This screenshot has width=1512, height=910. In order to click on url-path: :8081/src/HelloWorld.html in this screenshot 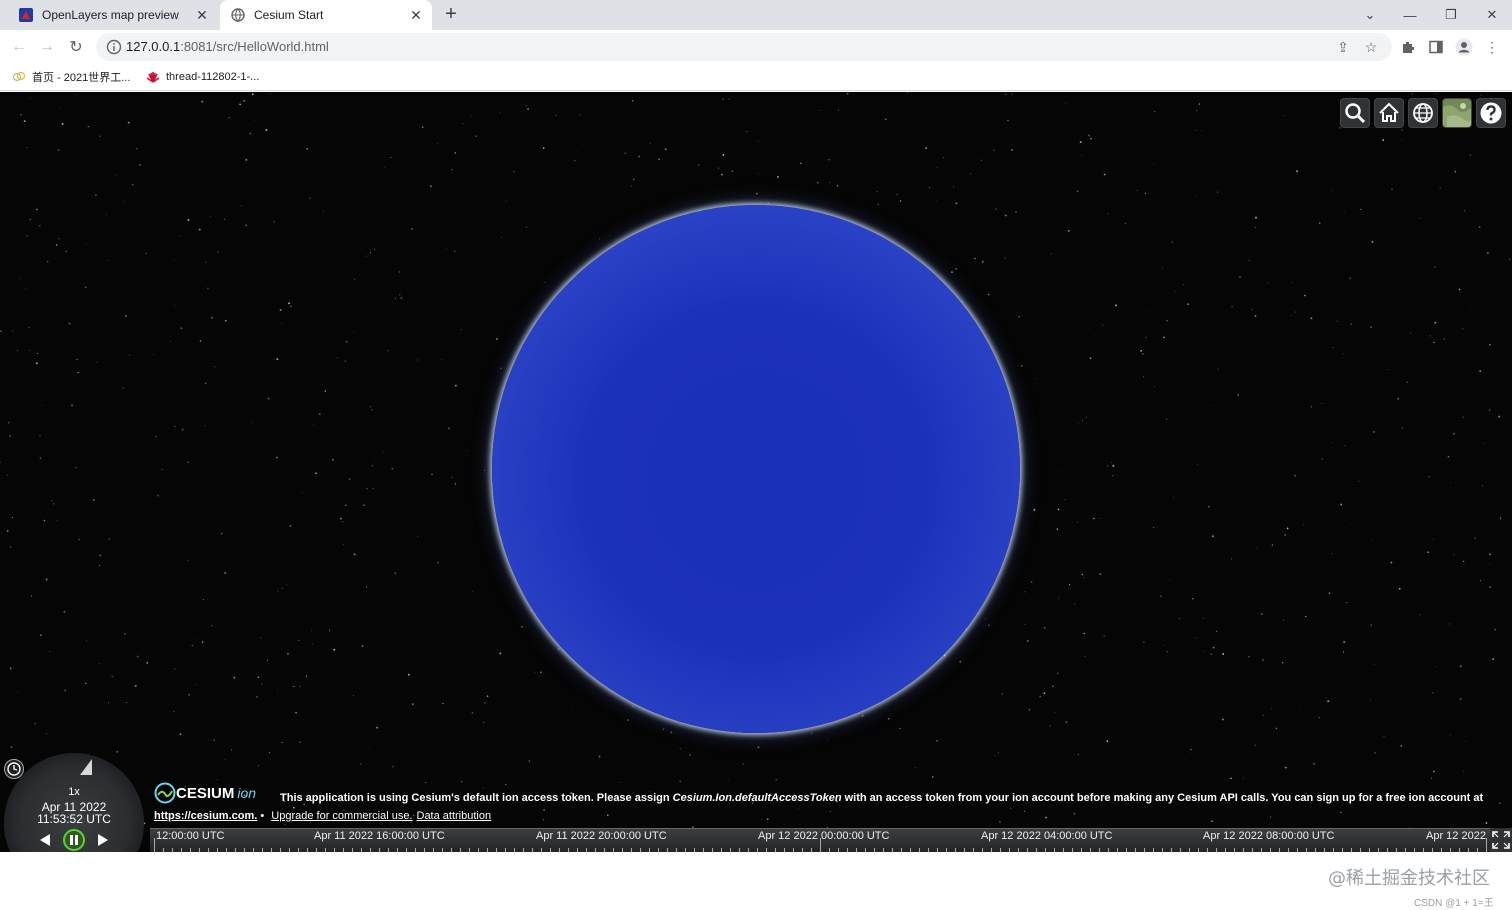, I will do `click(254, 46)`.